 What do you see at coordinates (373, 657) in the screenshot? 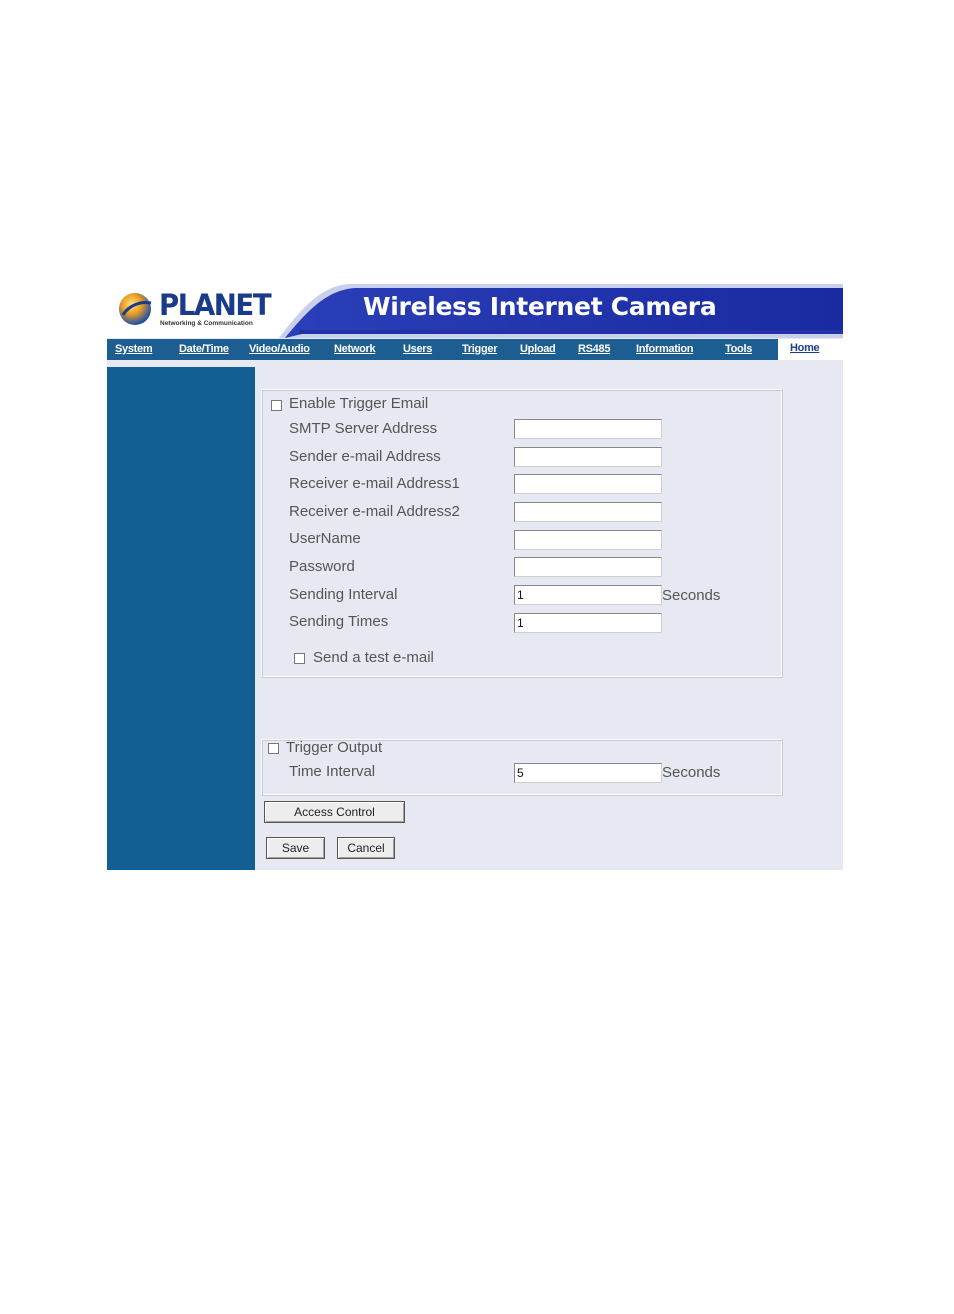
I see `send-test-email-label: Send a test e-mail` at bounding box center [373, 657].